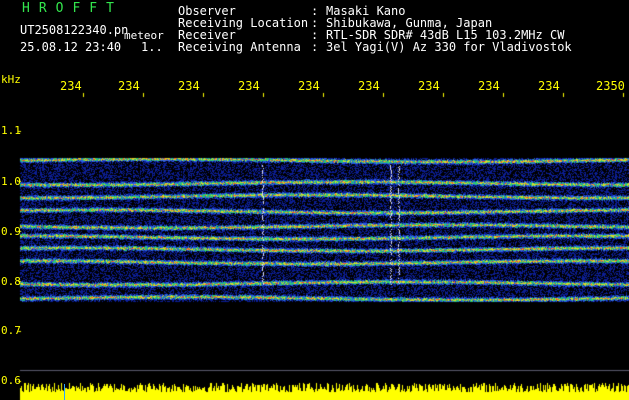 This screenshot has height=400, width=629. Describe the element at coordinates (449, 47) in the screenshot. I see `antenna-value: 3el Yagi(V) Az 330 for Vladivostok` at that location.